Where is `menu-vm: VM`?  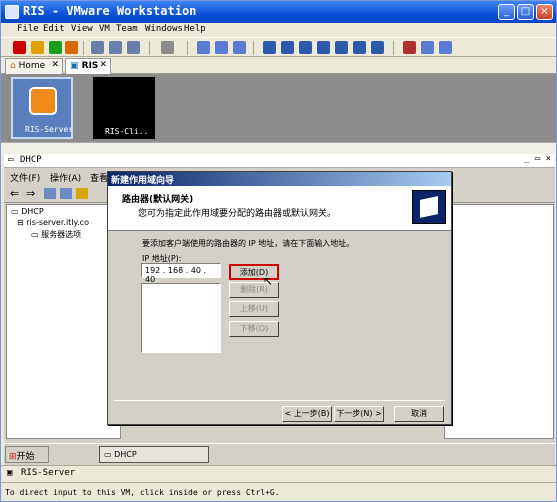 menu-vm: VM is located at coordinates (104, 29).